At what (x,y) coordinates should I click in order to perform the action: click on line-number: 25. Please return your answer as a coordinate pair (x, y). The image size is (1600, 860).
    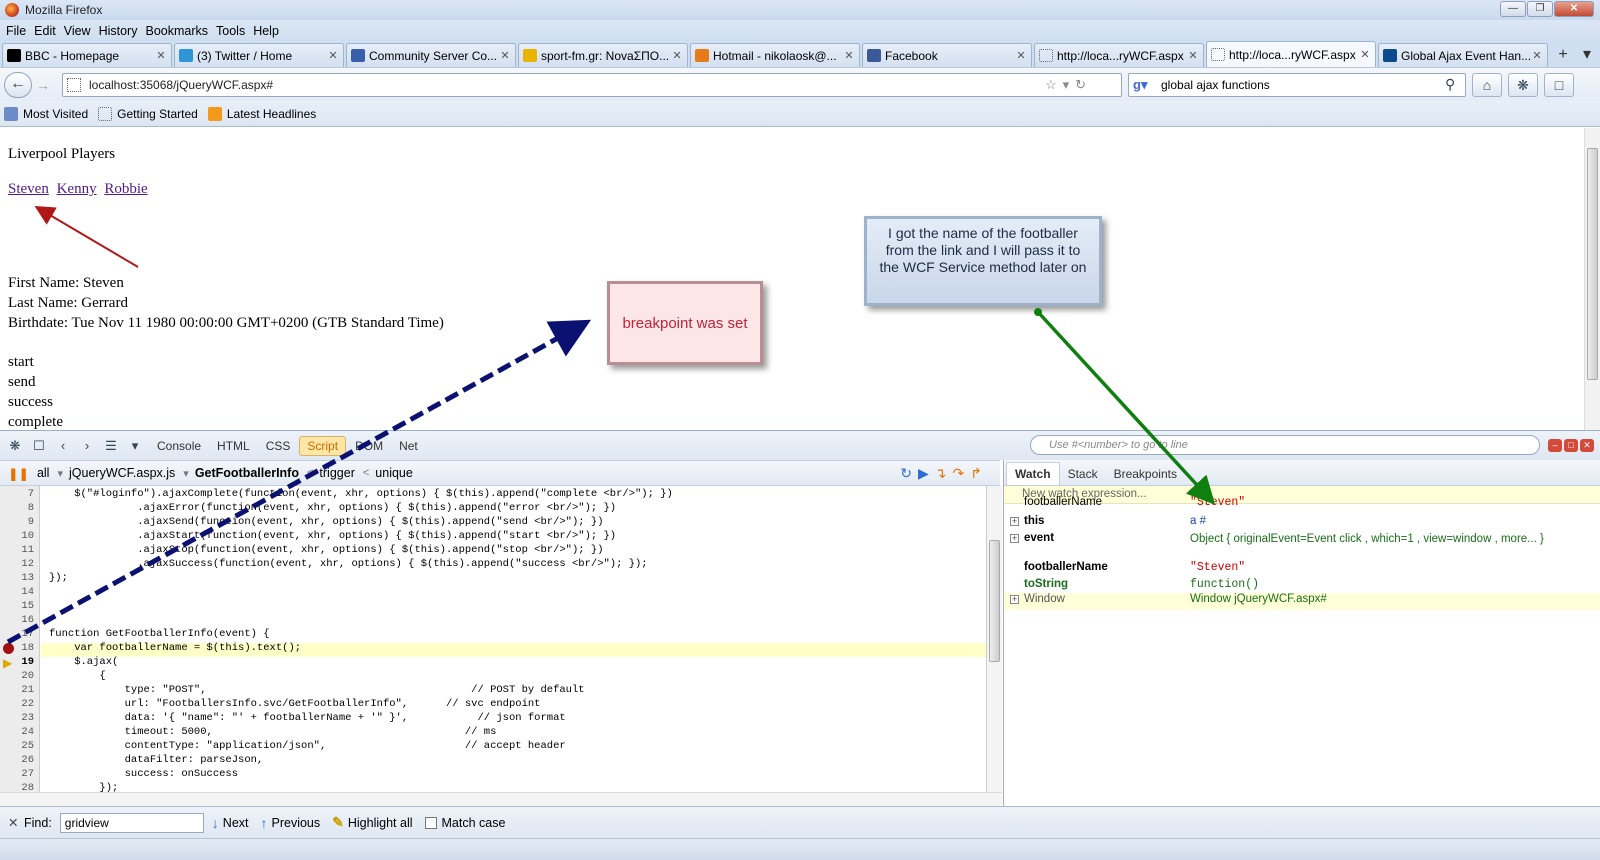
    Looking at the image, I should click on (27, 746).